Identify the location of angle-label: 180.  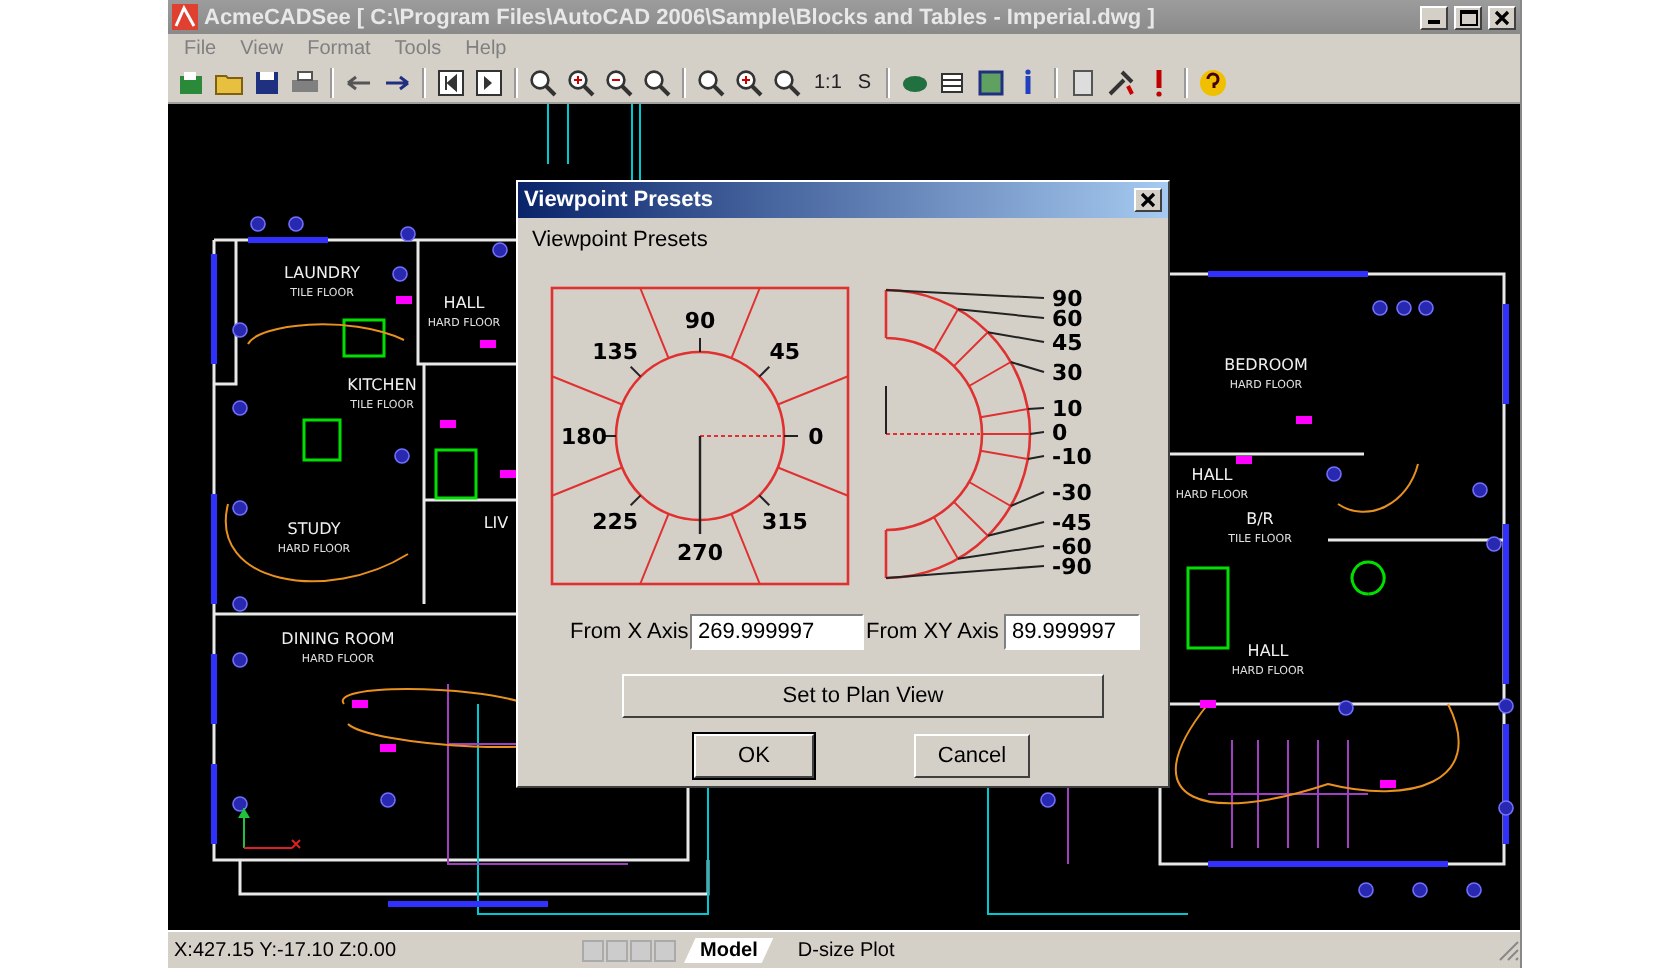
(584, 437).